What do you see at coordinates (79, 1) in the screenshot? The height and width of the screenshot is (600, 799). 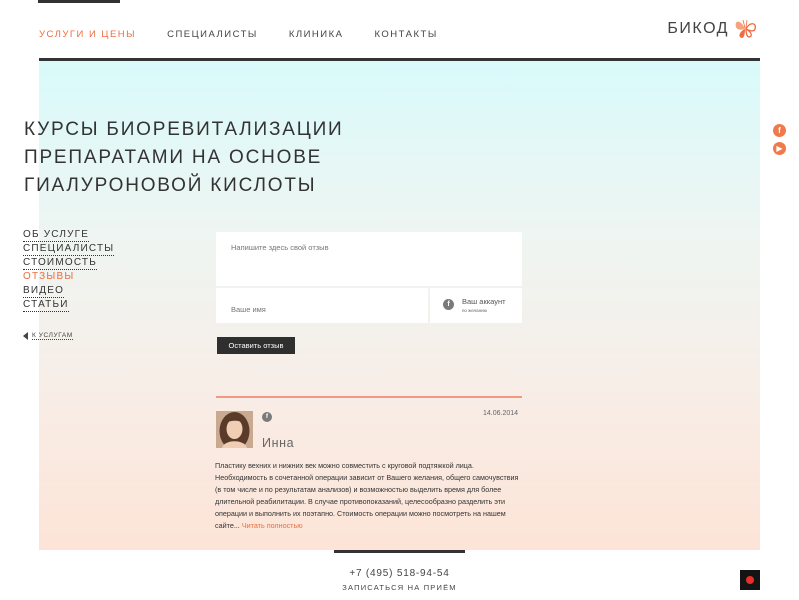 I see `top-accent-bar` at bounding box center [79, 1].